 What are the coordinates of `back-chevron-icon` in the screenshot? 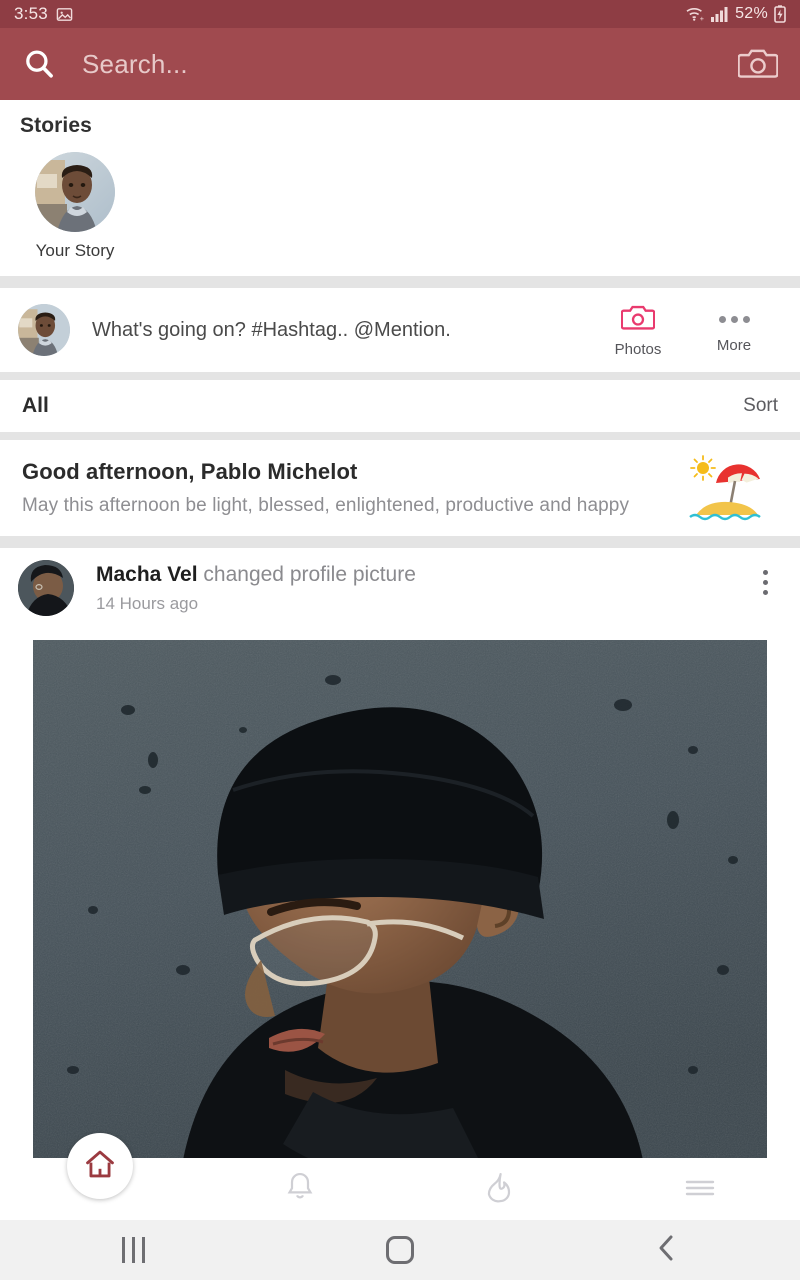 It's located at (667, 1250).